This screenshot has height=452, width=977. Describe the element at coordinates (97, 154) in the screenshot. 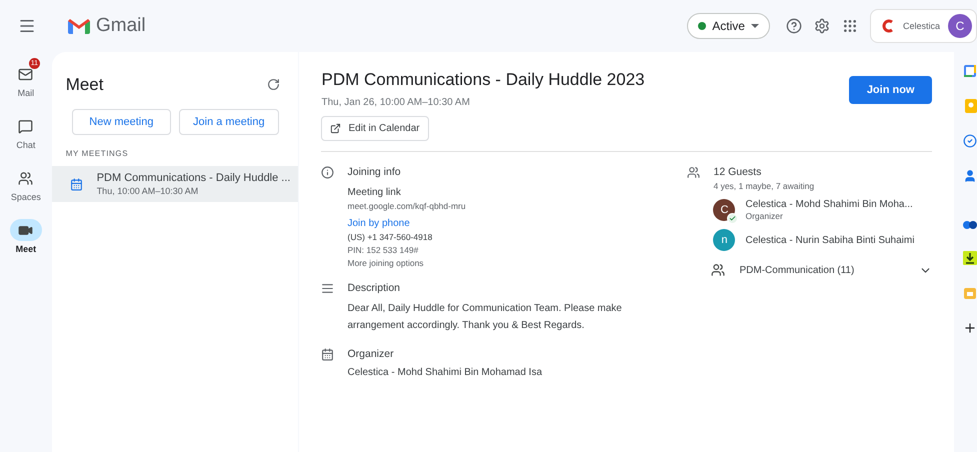

I see `section-label: MY MEETINGS` at that location.